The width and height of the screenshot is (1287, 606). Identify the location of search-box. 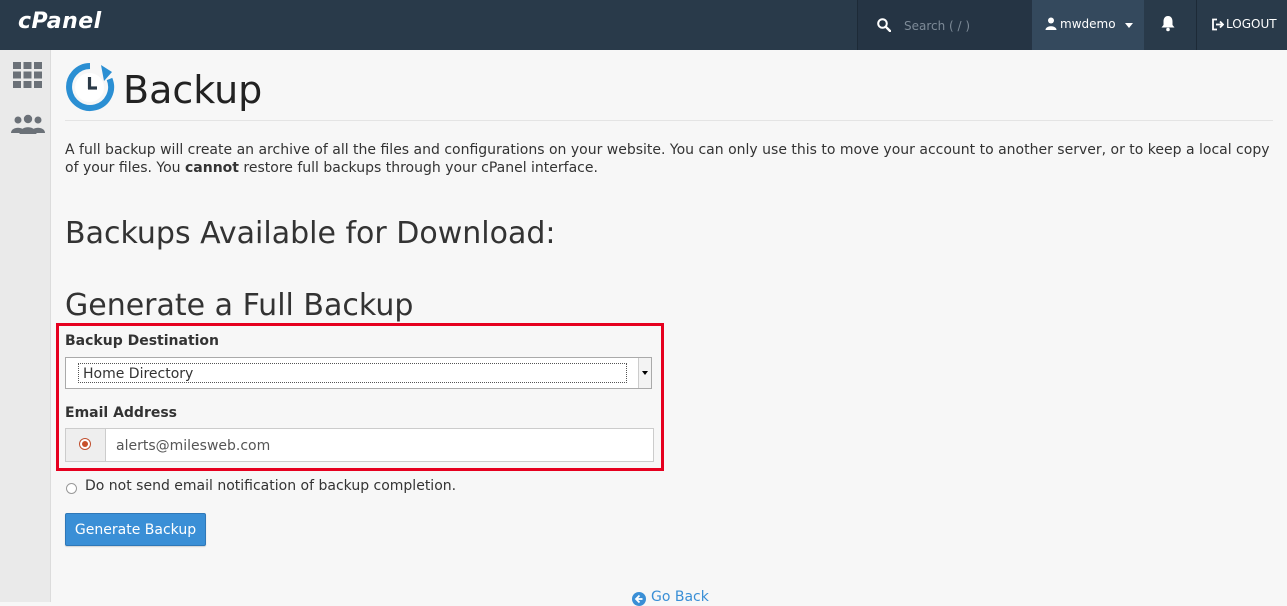
(944, 25).